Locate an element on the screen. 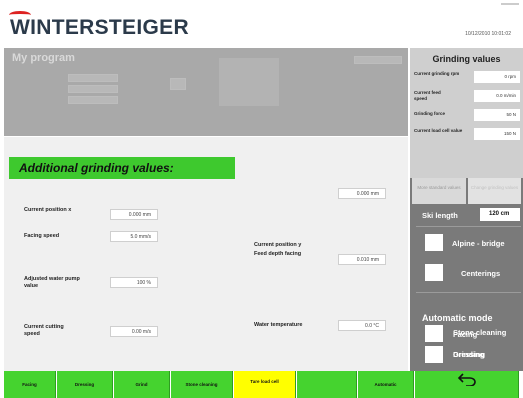  app-header: WINTERSTEIGER 10/12/2010 10:01:02 is located at coordinates (261, 24).